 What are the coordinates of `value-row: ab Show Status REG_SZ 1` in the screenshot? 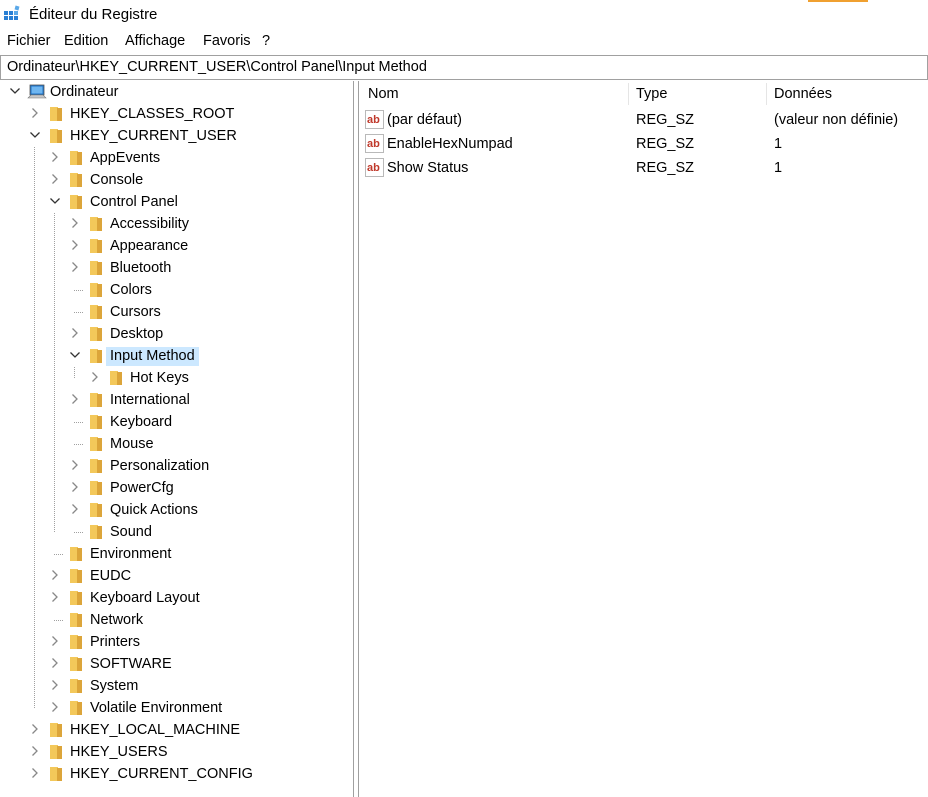 It's located at (643, 169).